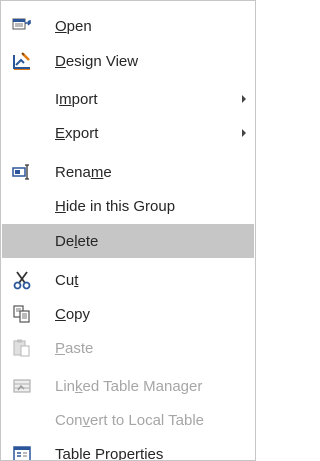  What do you see at coordinates (128, 99) in the screenshot?
I see `menu-item-import: Import` at bounding box center [128, 99].